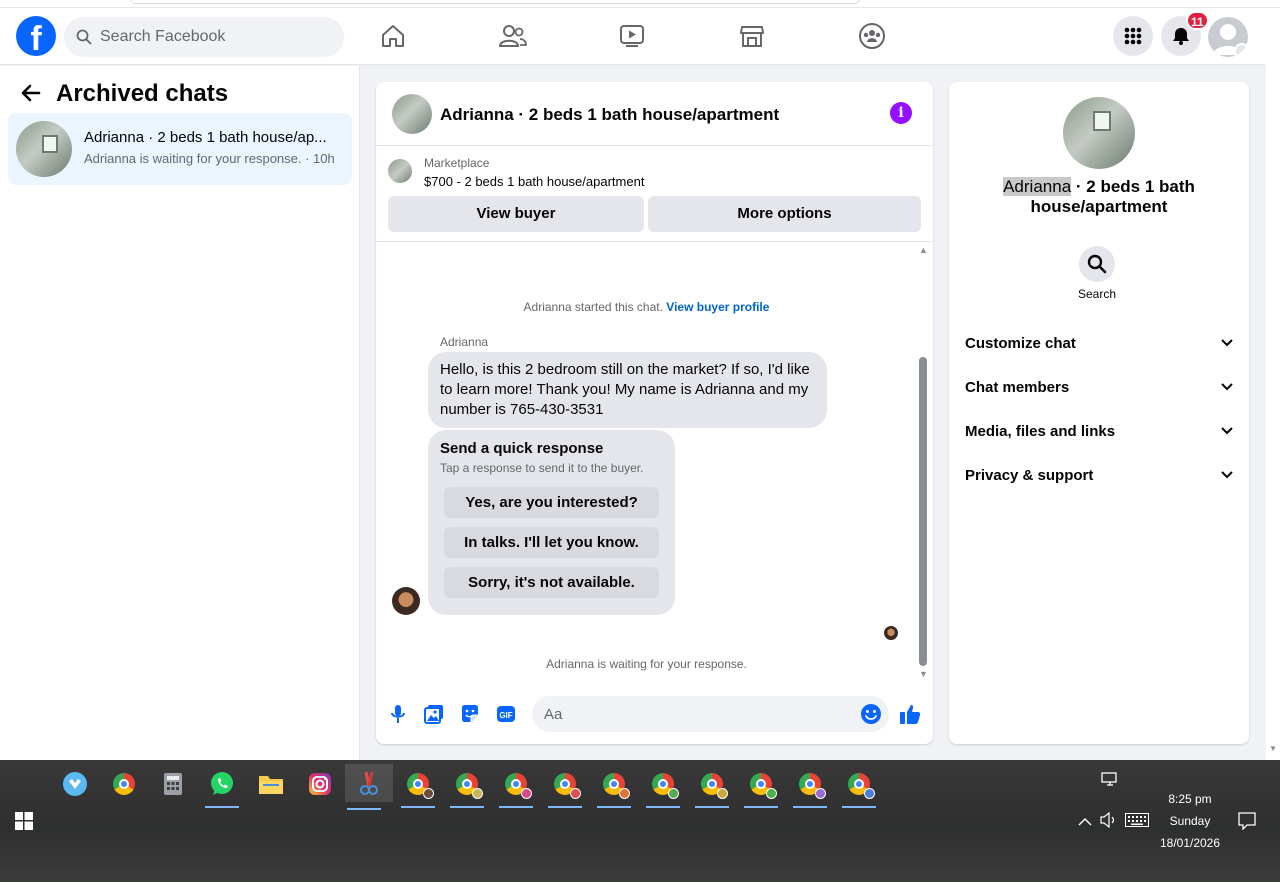 Image resolution: width=1280 pixels, height=882 pixels. I want to click on quick-response-in-talks-button: In talks. I'll let you know., so click(551, 542).